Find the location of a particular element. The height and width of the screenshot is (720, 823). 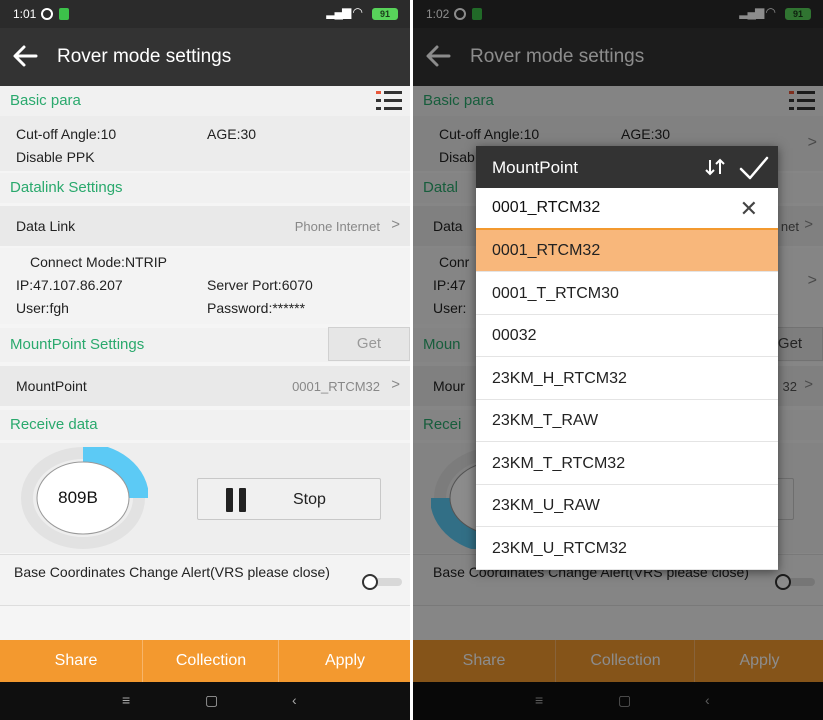

mountpoint-search-input is located at coordinates (602, 208).